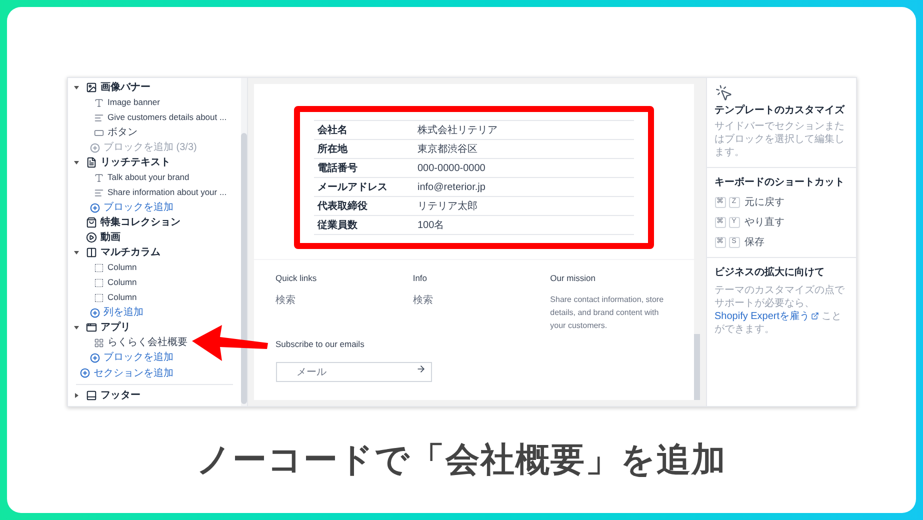  What do you see at coordinates (140, 222) in the screenshot?
I see `section-title: 特集コレクション` at bounding box center [140, 222].